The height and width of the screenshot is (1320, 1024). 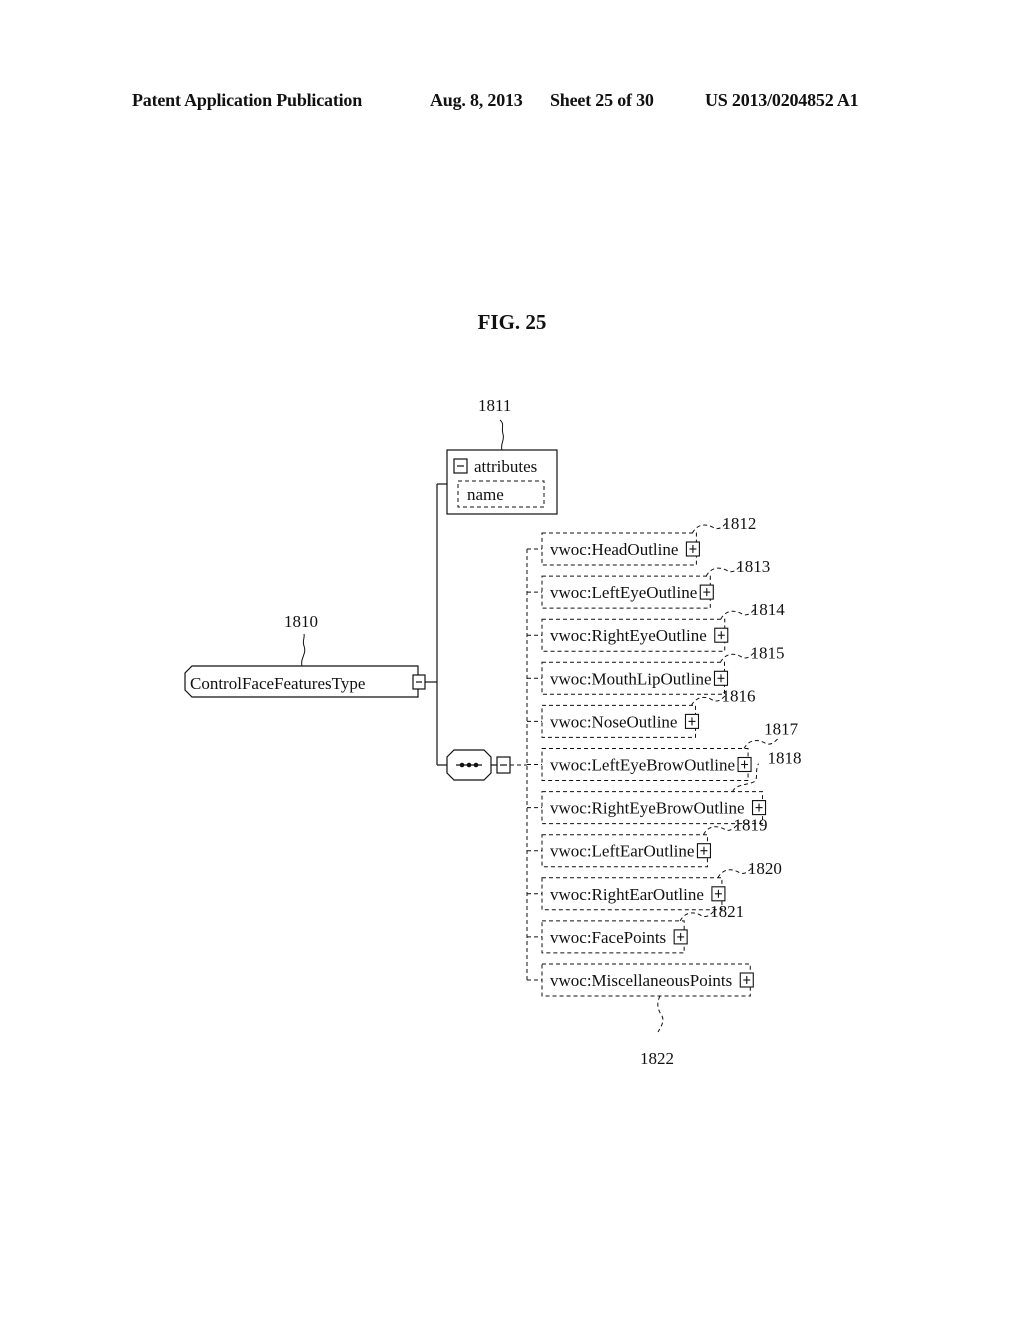 What do you see at coordinates (640, 1015) in the screenshot?
I see `element-node: vwoc:MiscellaneousPoints 1822` at bounding box center [640, 1015].